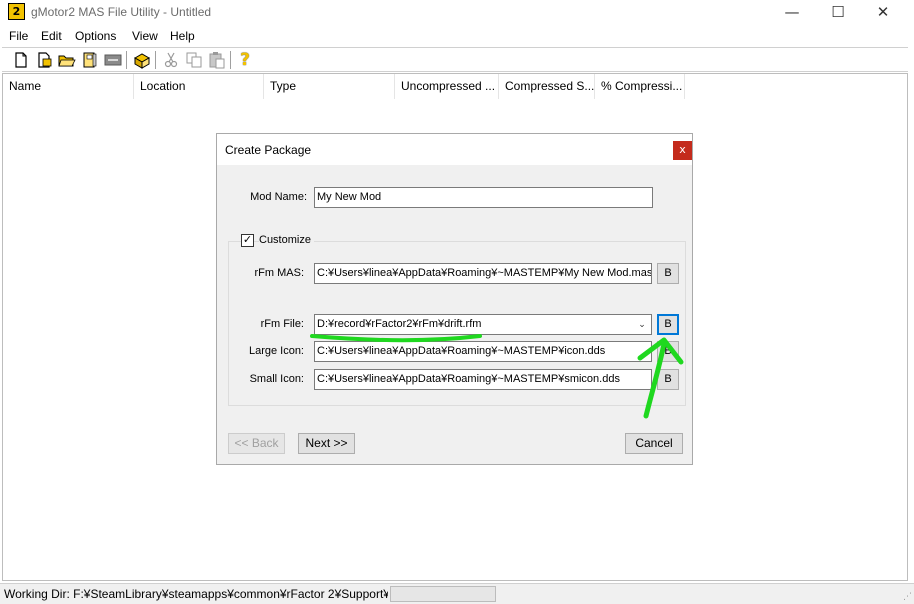 The height and width of the screenshot is (604, 914). Describe the element at coordinates (199, 86) in the screenshot. I see `column-header-location: Location` at that location.